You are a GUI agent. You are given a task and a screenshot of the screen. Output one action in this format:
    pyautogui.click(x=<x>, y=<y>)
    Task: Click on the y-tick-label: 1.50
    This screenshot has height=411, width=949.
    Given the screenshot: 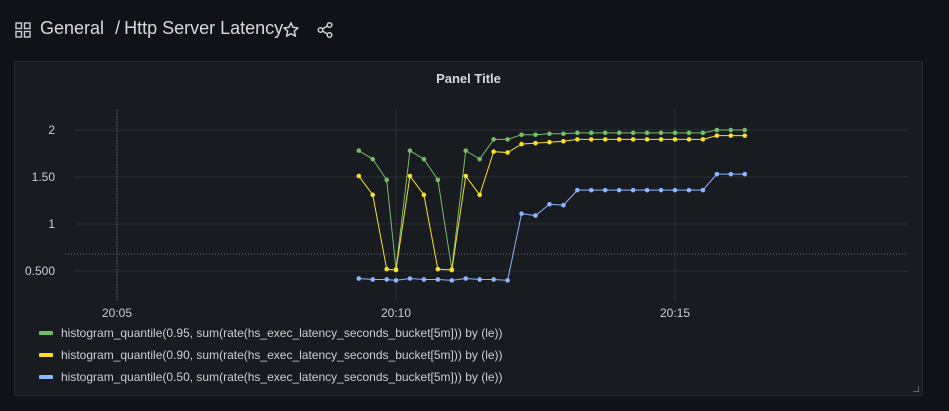 What is the action you would take?
    pyautogui.click(x=44, y=177)
    